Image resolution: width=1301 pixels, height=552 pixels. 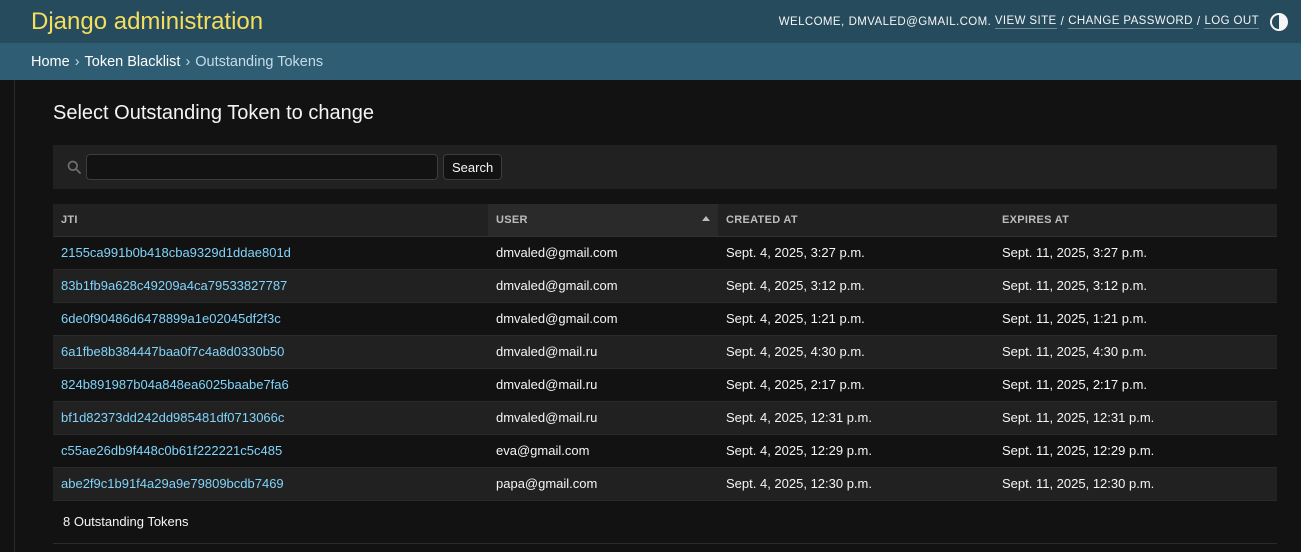 I want to click on jti-cell: bf1d82373dd242dd985481df0713066c, so click(x=270, y=418).